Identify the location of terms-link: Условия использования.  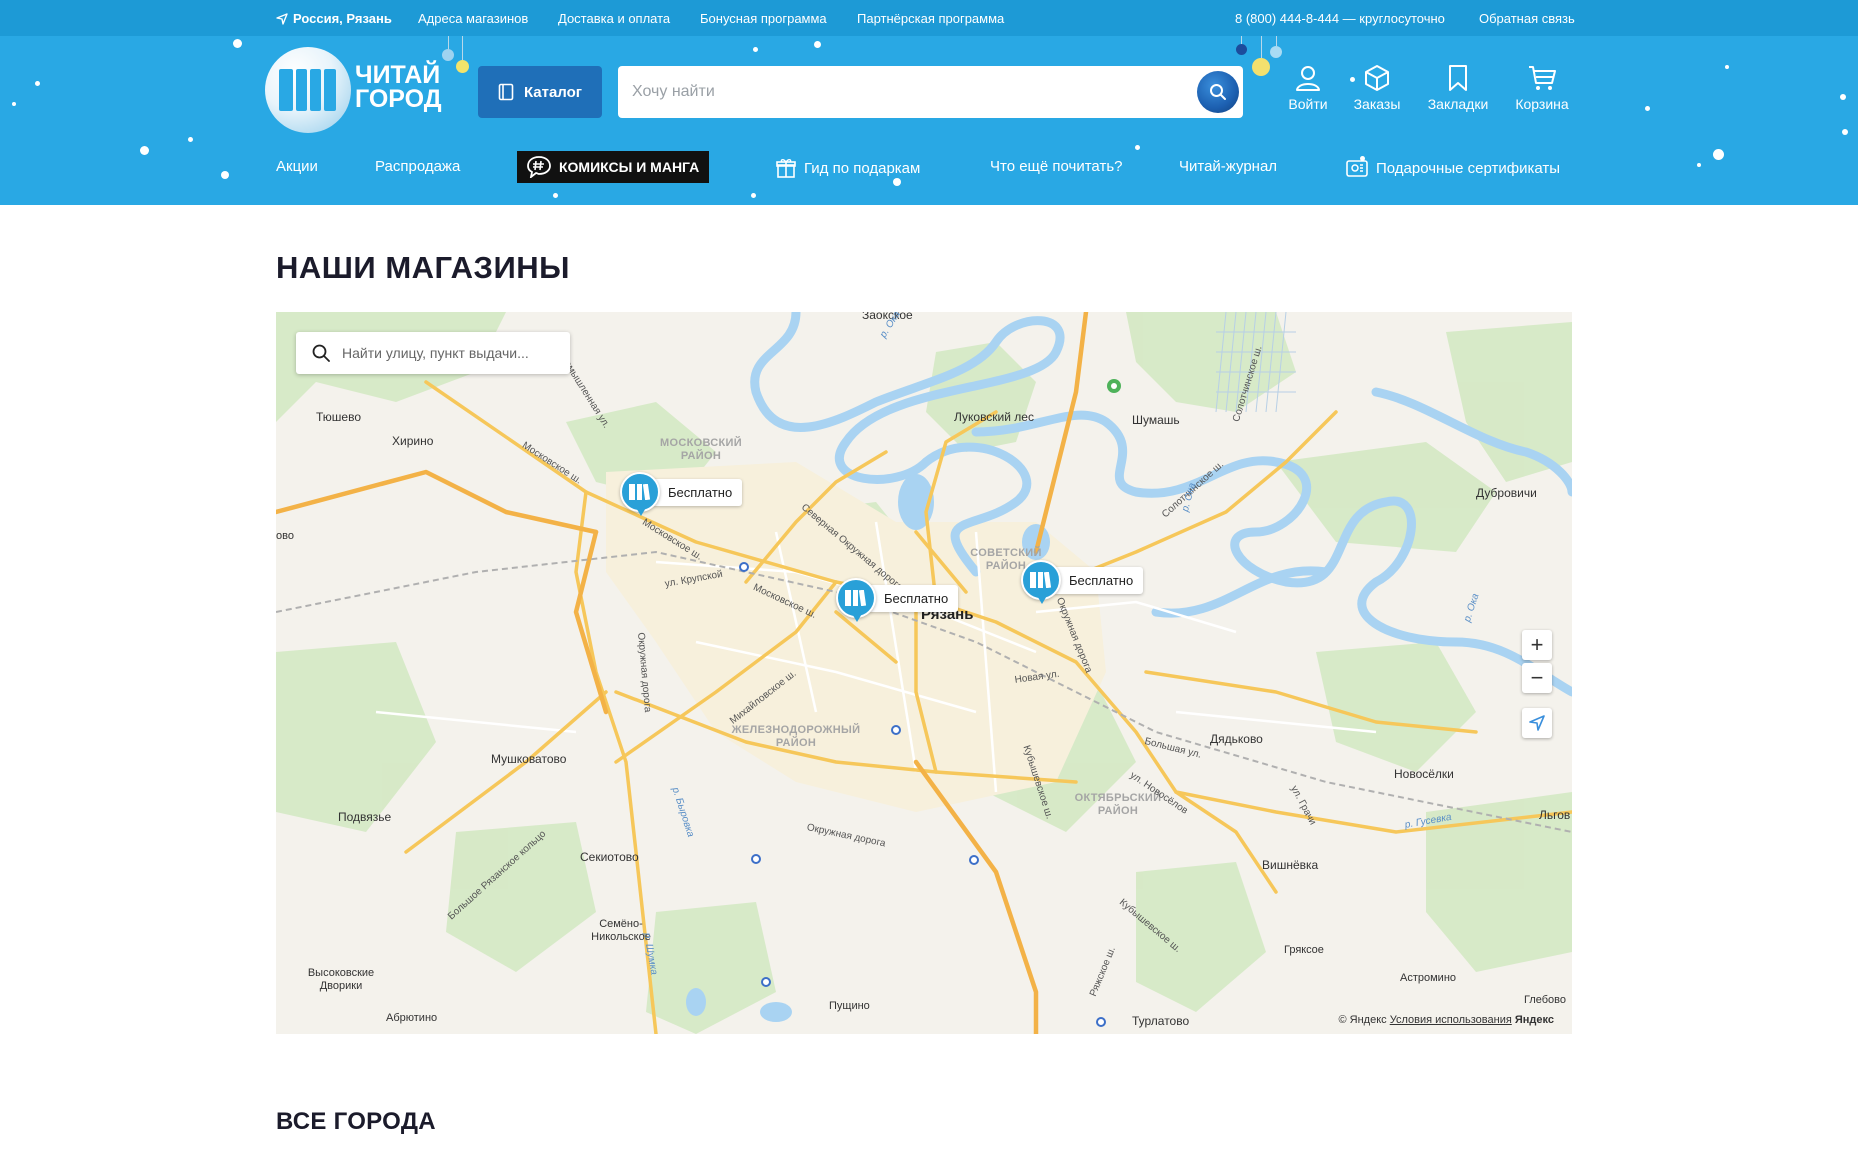
(1451, 1020).